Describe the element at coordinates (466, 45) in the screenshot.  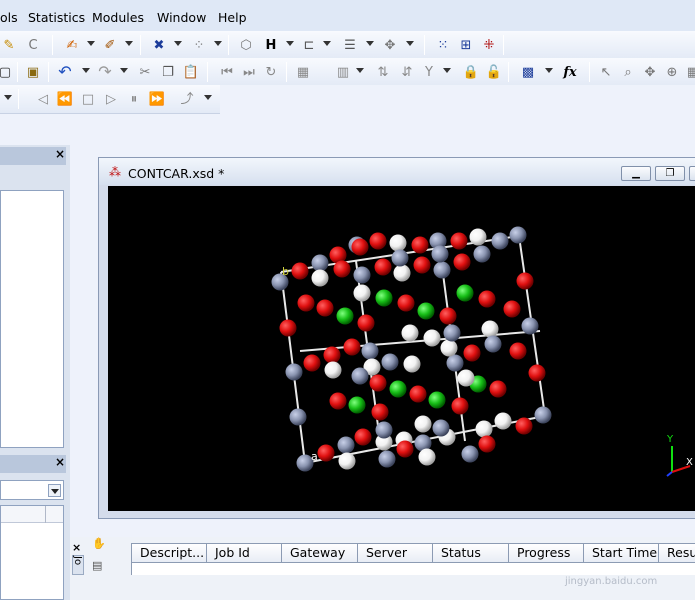
I see `symmetry-icon: ⊞` at that location.